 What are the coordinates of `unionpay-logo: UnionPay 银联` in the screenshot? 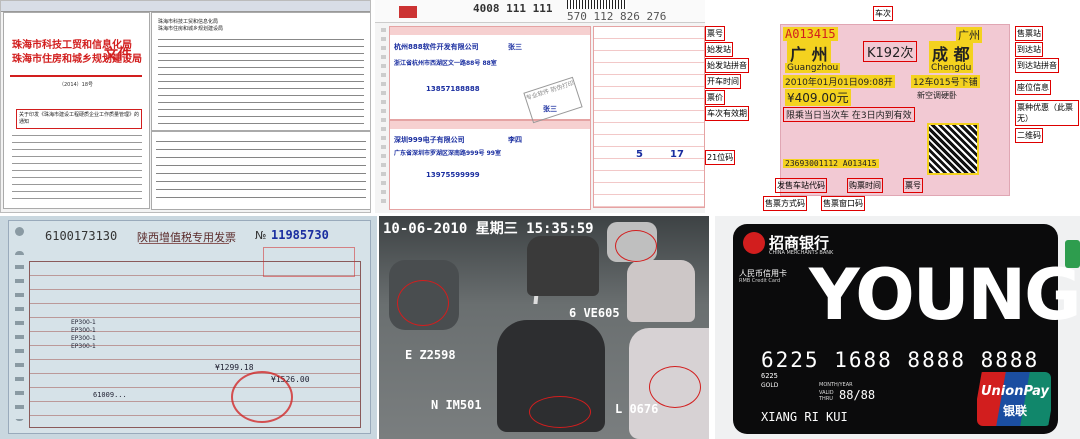 It's located at (1014, 399).